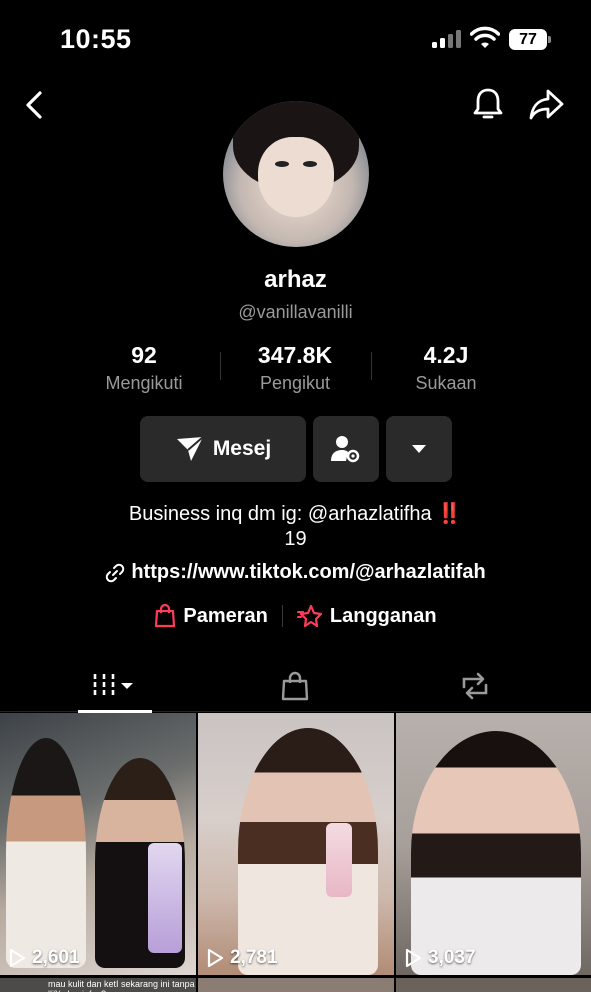 Image resolution: width=591 pixels, height=992 pixels. I want to click on double-exclamation-emoji: ‼️, so click(450, 514).